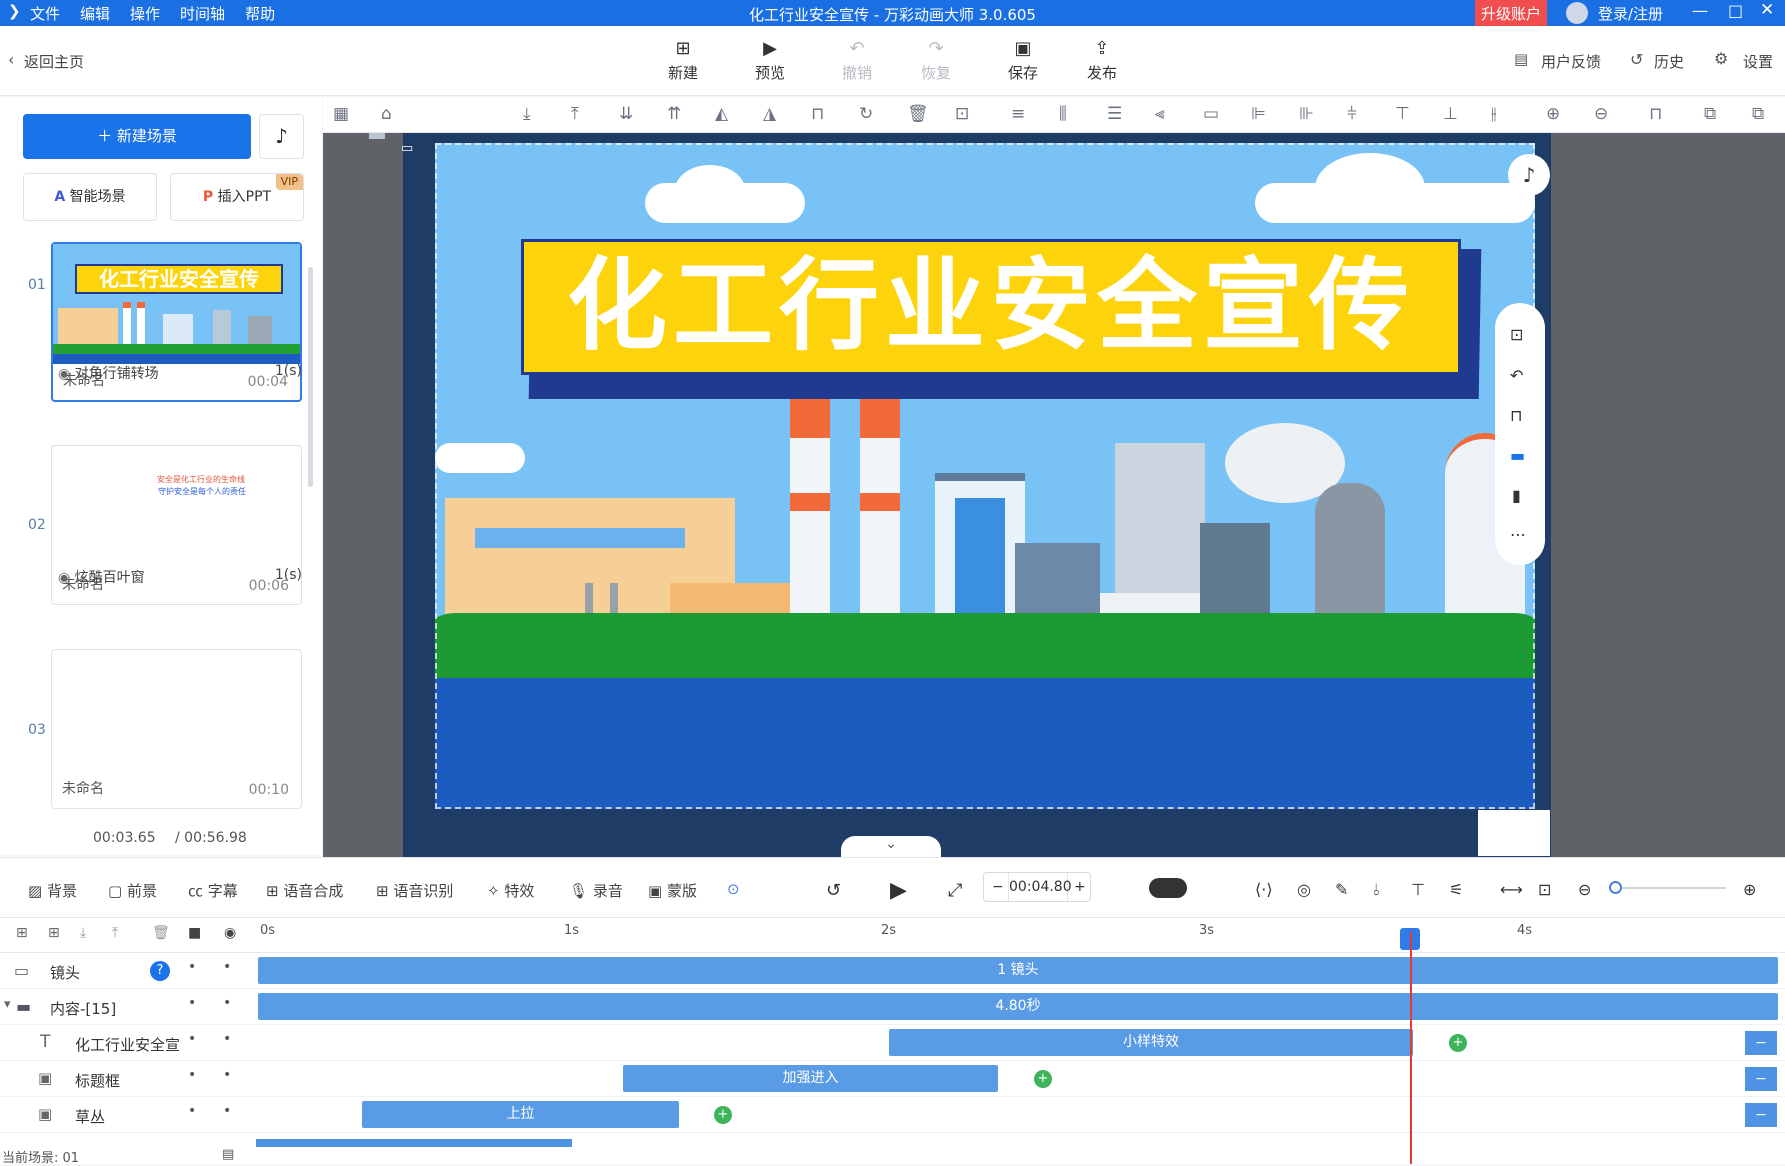  Describe the element at coordinates (891, 846) in the screenshot. I see `chevron-down-icon: ⌄` at that location.